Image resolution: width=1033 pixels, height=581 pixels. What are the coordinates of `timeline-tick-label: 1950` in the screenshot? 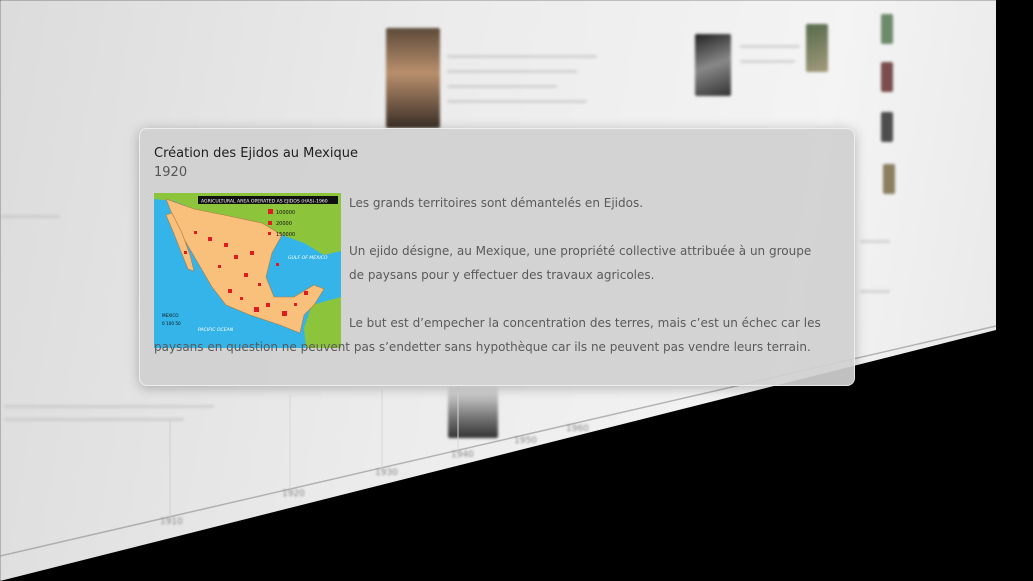 It's located at (525, 441).